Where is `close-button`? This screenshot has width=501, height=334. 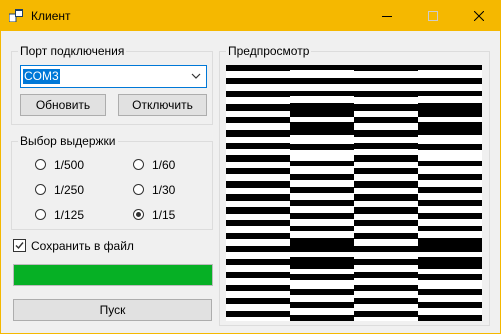 close-button is located at coordinates (478, 15).